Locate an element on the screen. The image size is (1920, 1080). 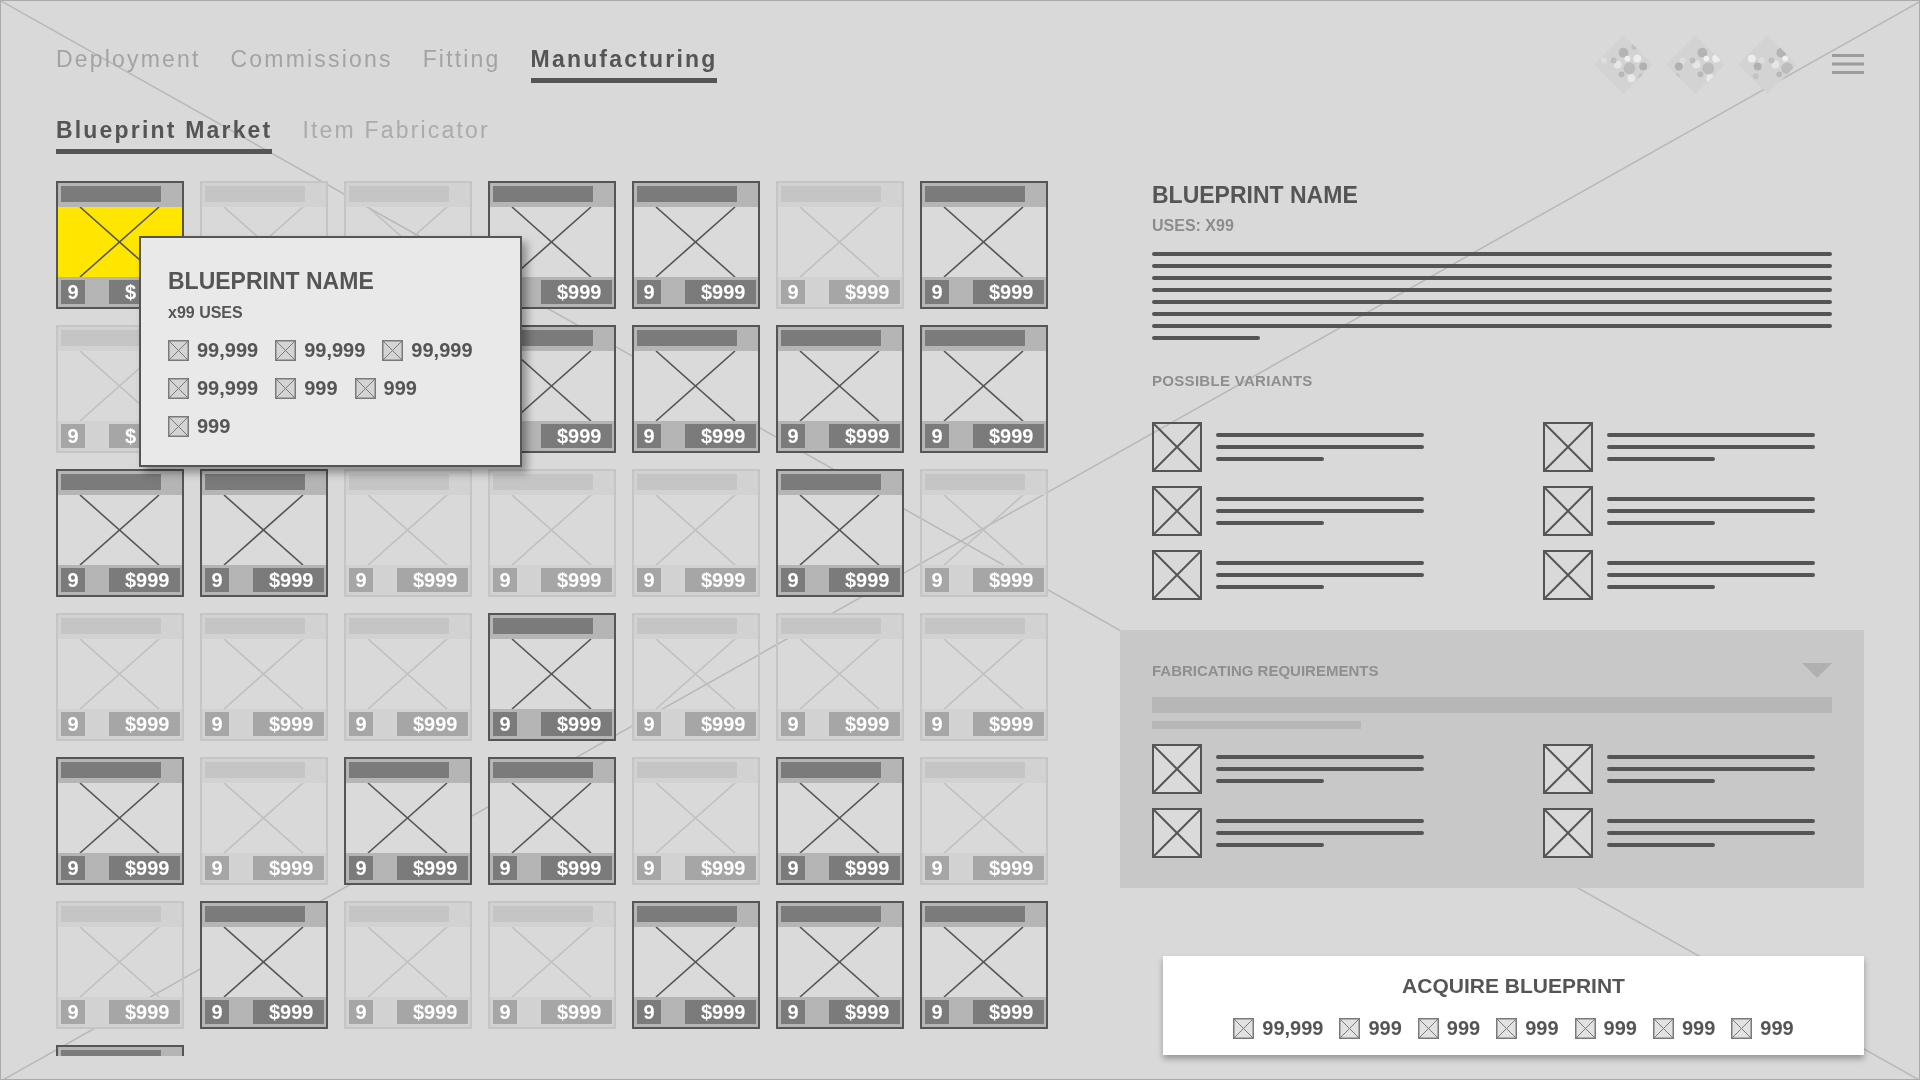
sub-tab: Blueprint Market is located at coordinates (164, 135).